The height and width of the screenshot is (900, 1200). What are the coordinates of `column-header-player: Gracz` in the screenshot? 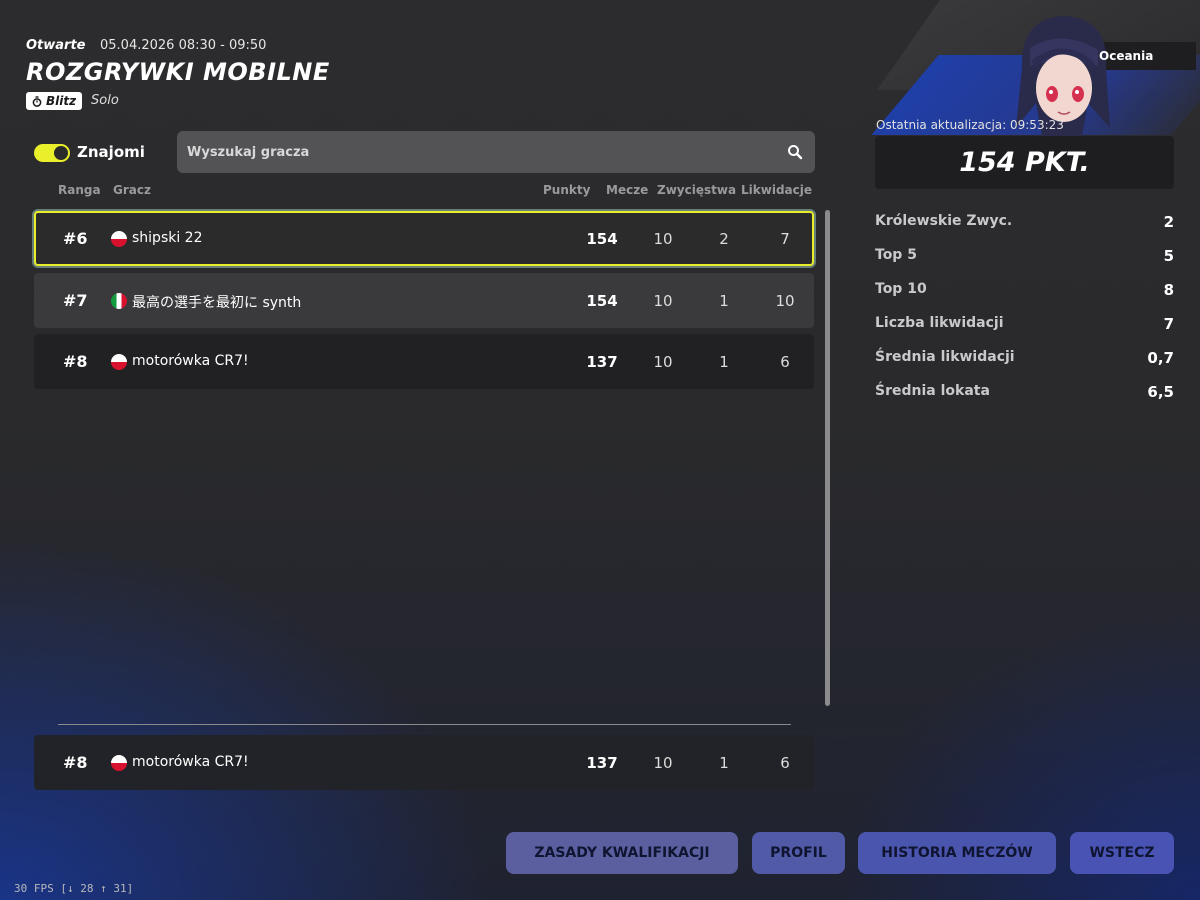 It's located at (132, 190).